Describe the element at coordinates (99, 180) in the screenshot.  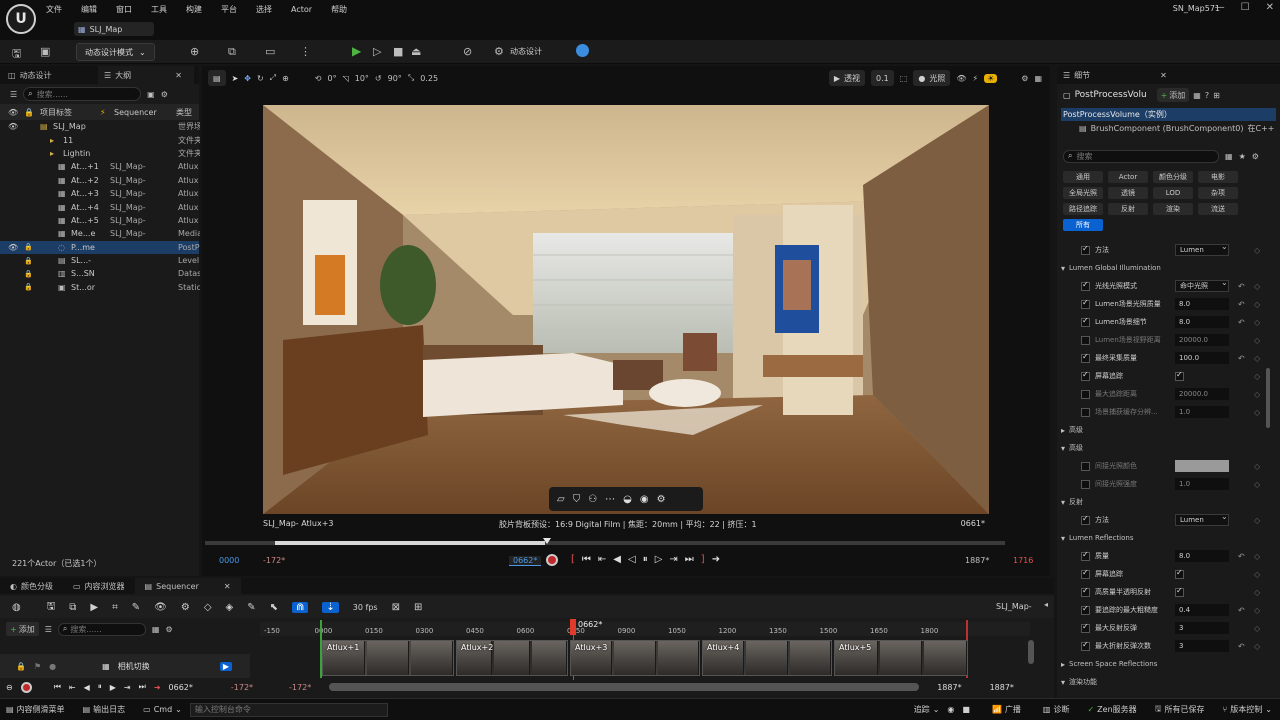
I see `outliner-row: ▦ At...+2 SLJ_Map- Atlux` at that location.